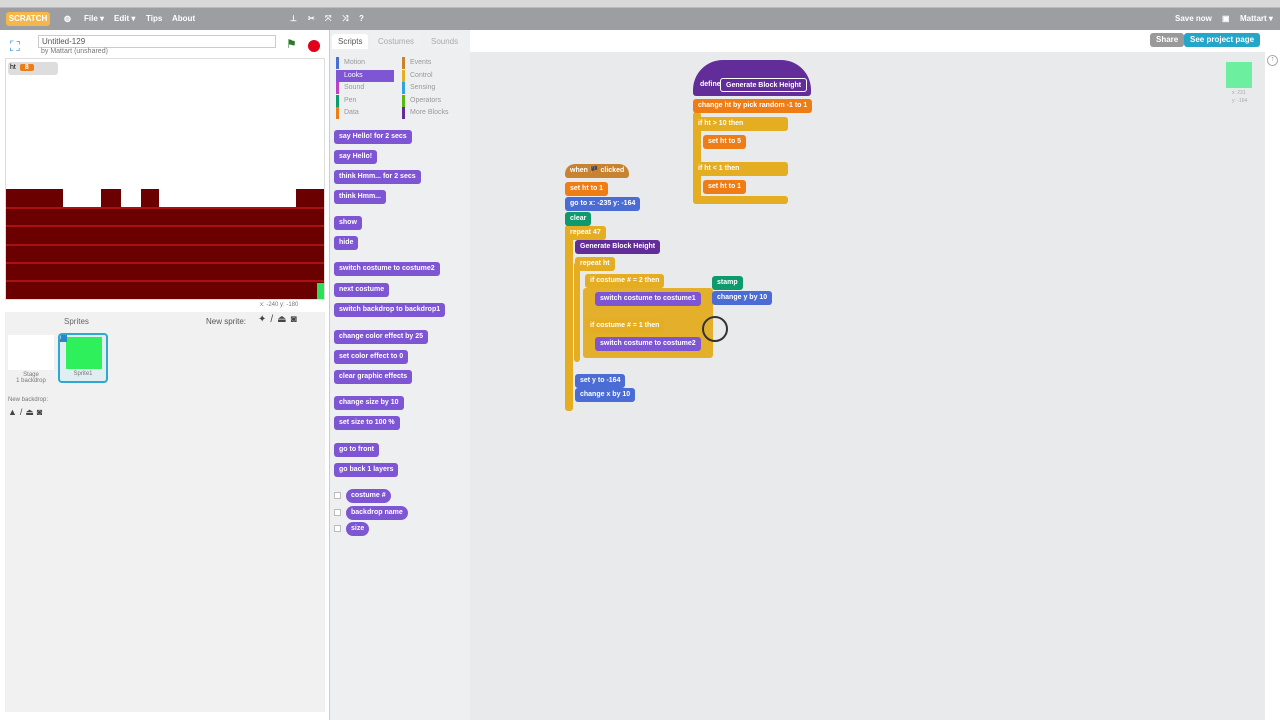 The width and height of the screenshot is (1280, 720). Describe the element at coordinates (597, 171) in the screenshot. I see `when-flag-clicked-hat: when 🏴 clicked` at that location.